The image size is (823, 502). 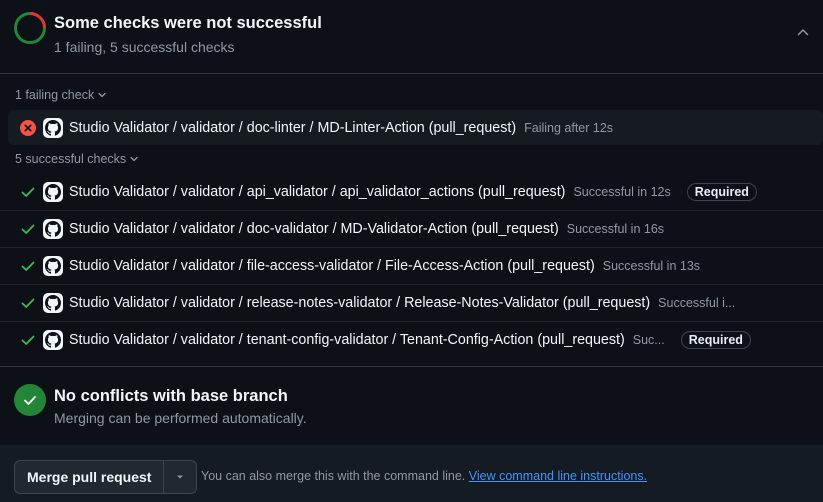 I want to click on merge-button-group: Merge pull request, so click(x=106, y=477).